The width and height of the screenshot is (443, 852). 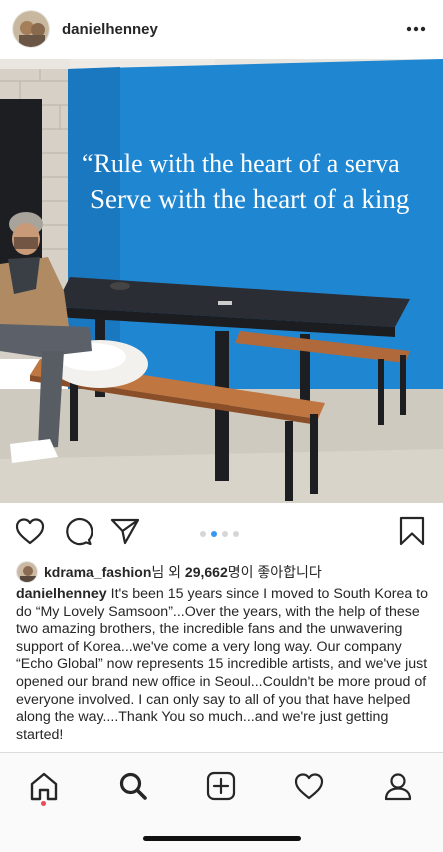 I want to click on likes-text-prefix: 님 외, so click(x=168, y=572).